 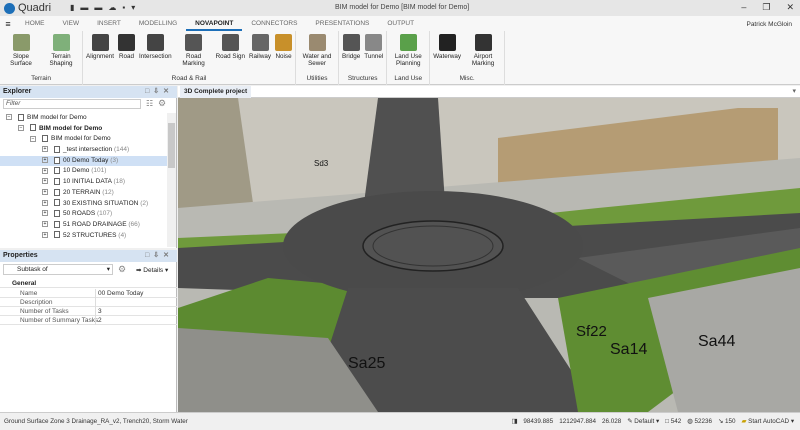 I want to click on properties-title: Properties, so click(x=20, y=255).